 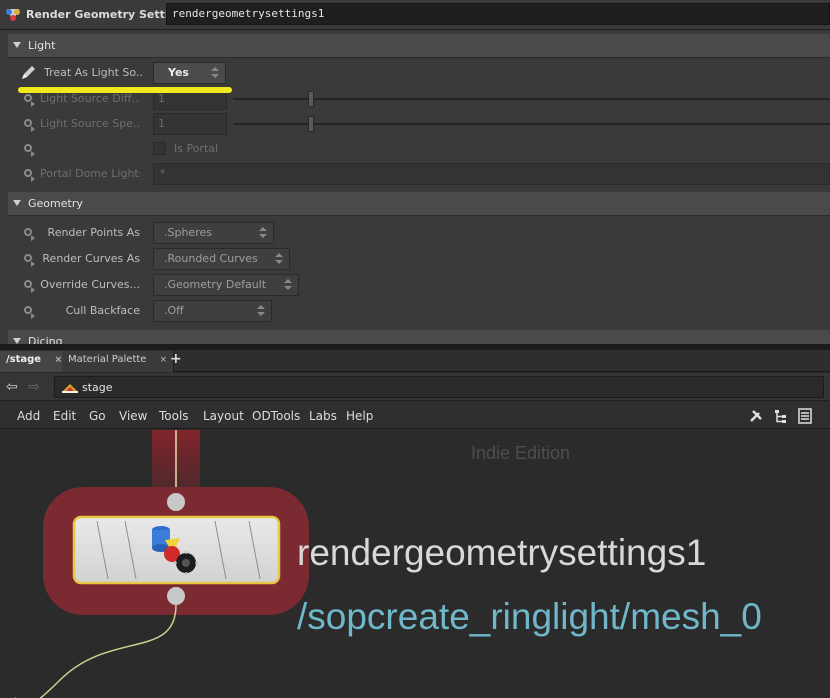 What do you see at coordinates (97, 387) in the screenshot?
I see `path-label: stage` at bounding box center [97, 387].